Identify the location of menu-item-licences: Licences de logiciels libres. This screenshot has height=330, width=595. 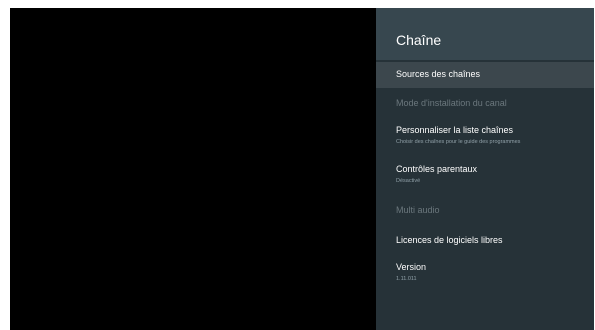
(485, 242).